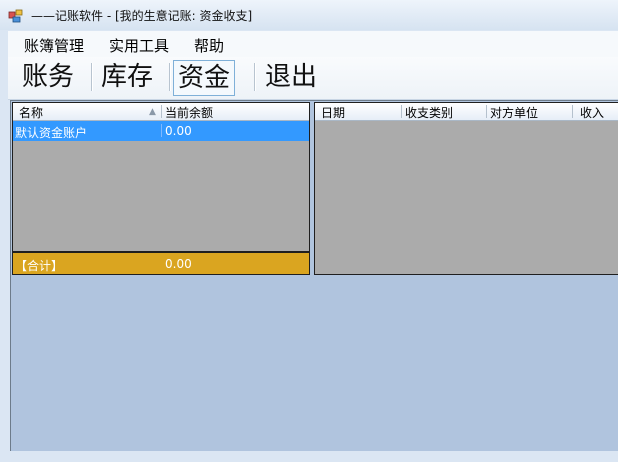  I want to click on app-icon, so click(15, 16).